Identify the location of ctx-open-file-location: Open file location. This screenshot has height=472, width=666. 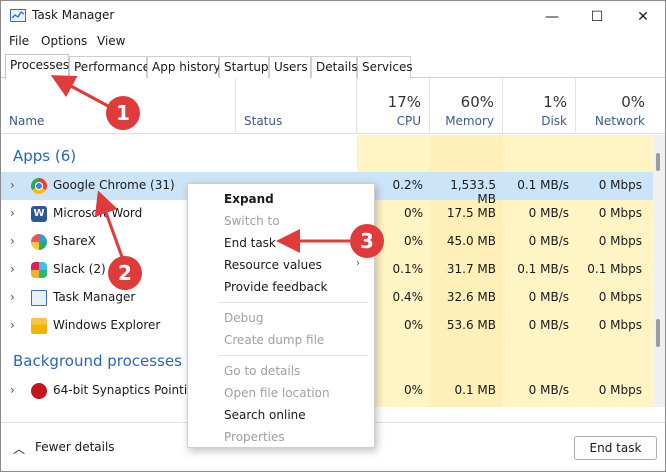
(277, 393).